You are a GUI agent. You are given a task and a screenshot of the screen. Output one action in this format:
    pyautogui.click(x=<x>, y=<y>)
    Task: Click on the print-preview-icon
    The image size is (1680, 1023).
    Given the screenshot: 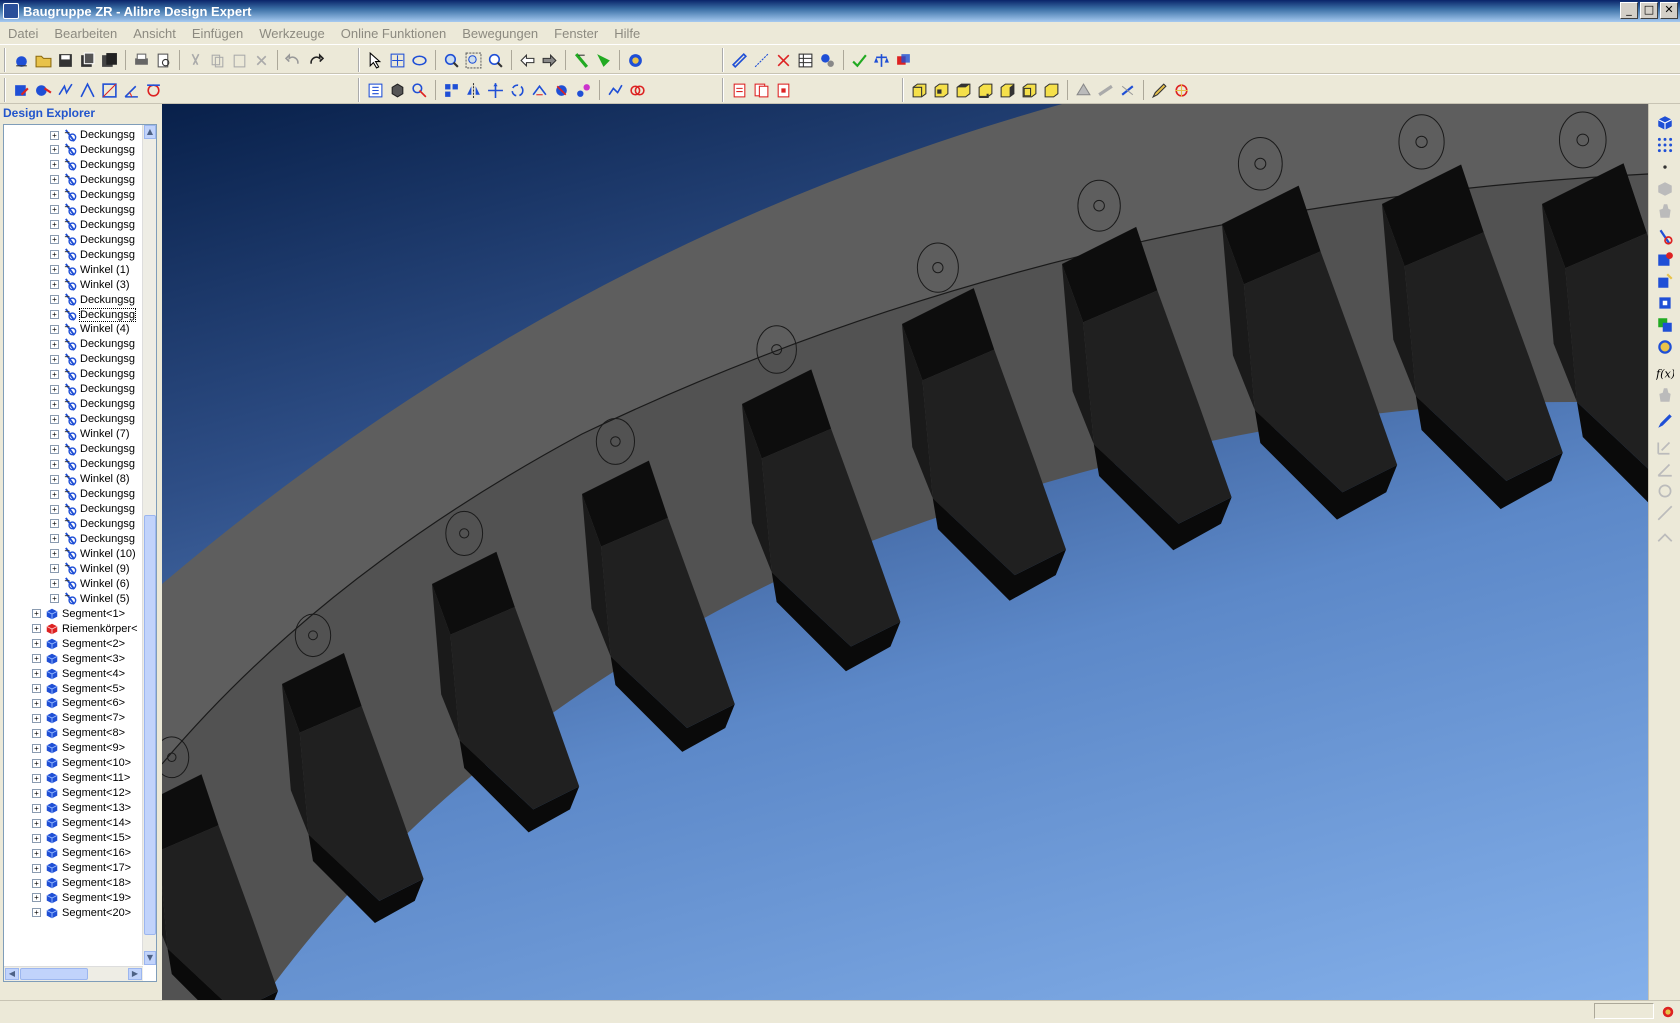 What is the action you would take?
    pyautogui.click(x=163, y=60)
    